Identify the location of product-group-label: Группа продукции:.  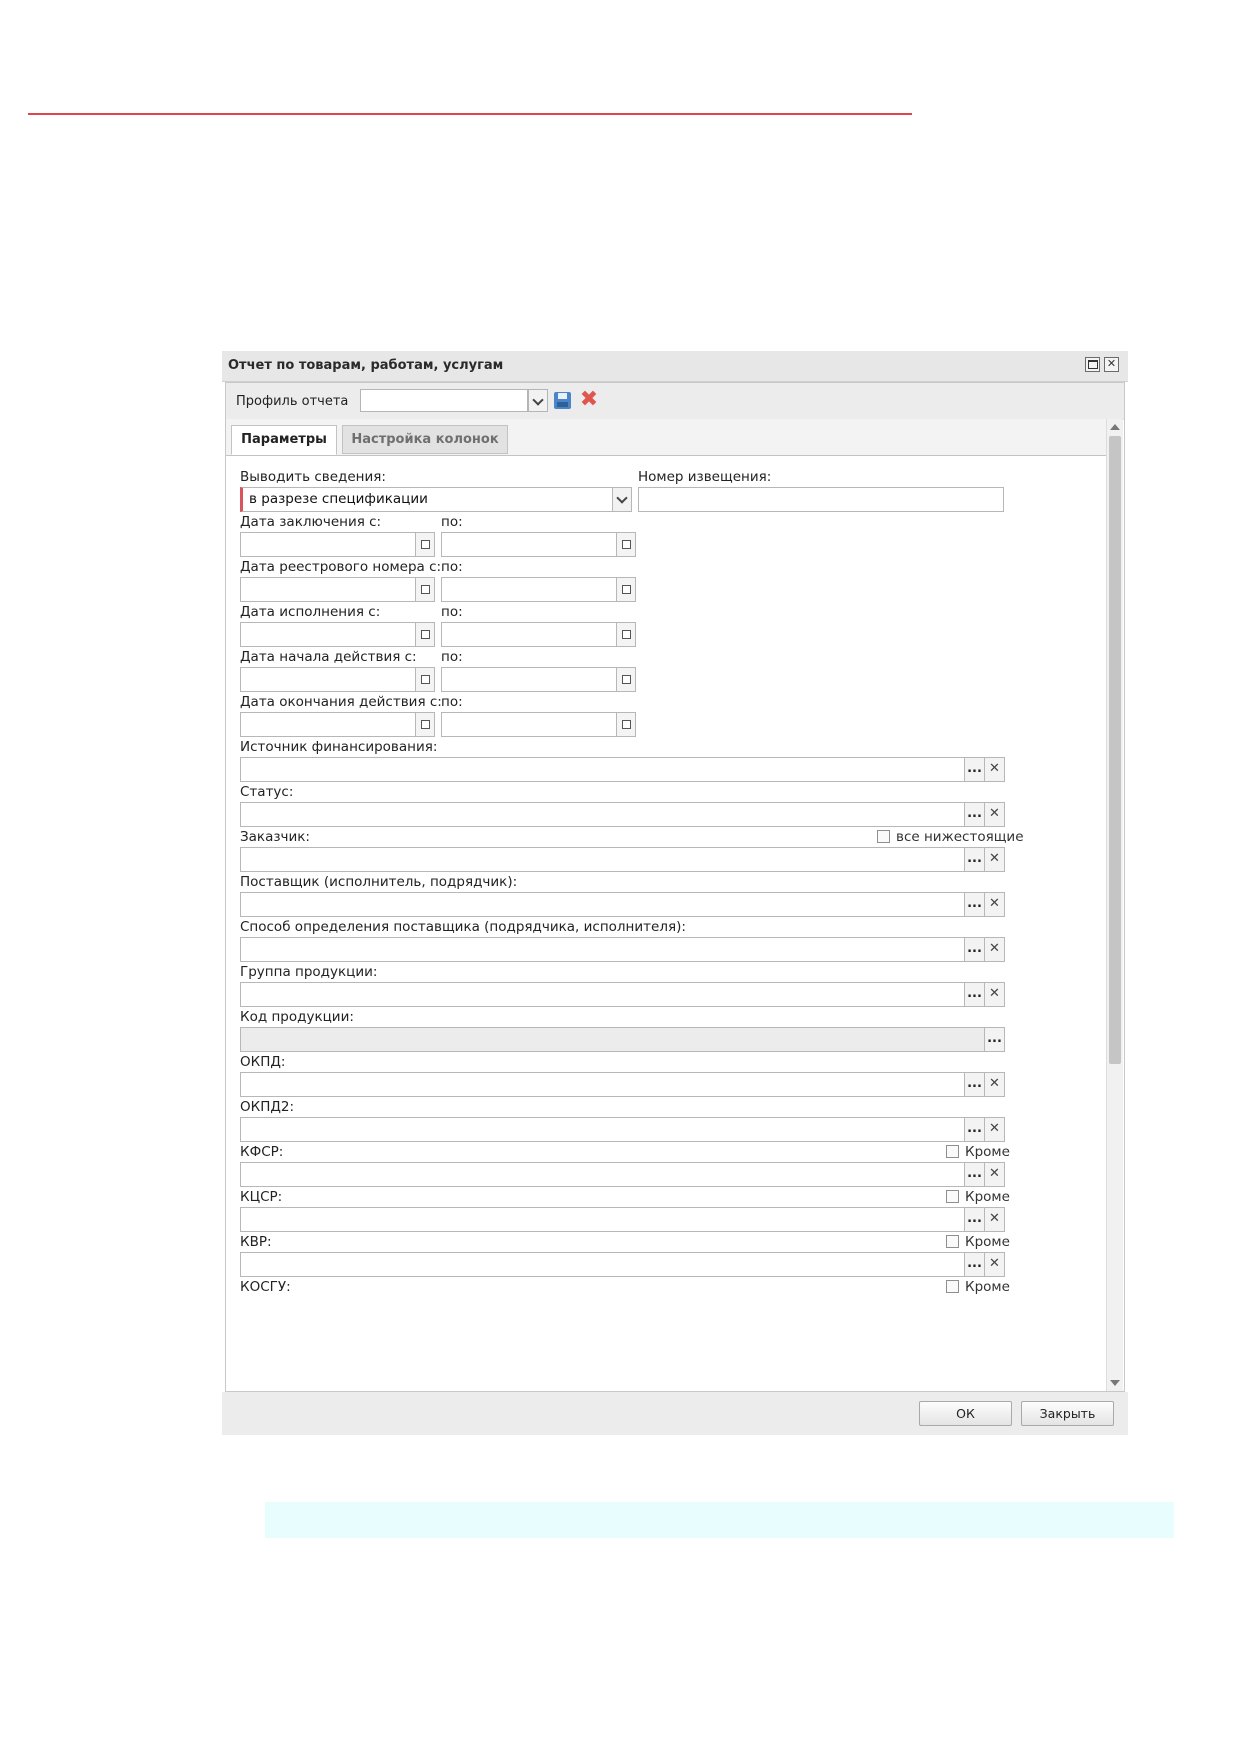
(309, 972).